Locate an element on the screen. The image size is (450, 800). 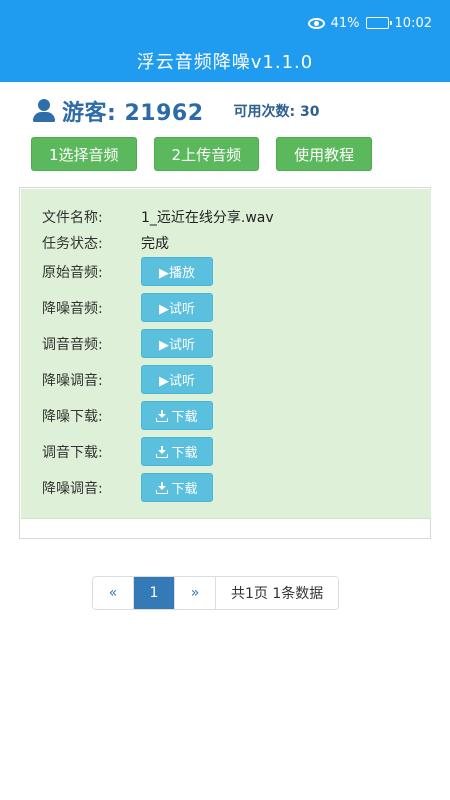
play-original-button: ▶播放 is located at coordinates (177, 271).